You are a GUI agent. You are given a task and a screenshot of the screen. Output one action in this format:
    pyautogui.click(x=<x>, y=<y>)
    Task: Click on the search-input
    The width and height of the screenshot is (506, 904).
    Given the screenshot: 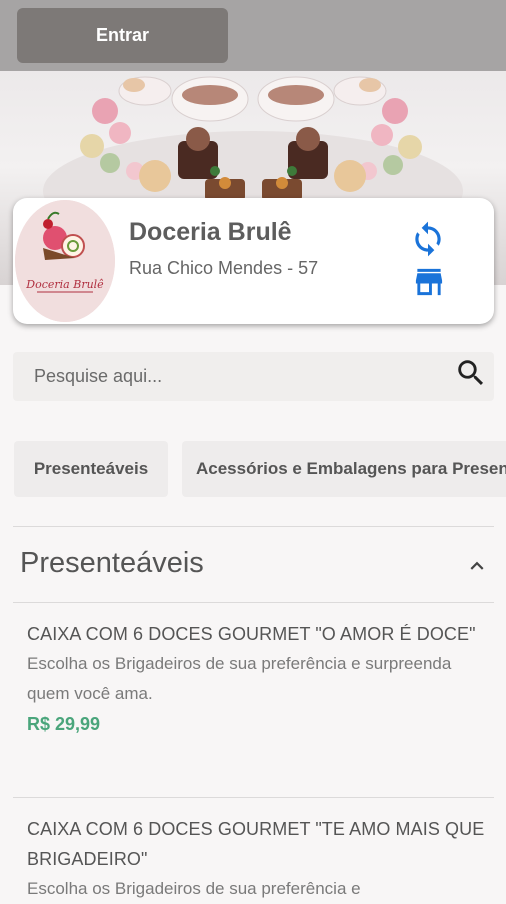 What is the action you would take?
    pyautogui.click(x=228, y=376)
    